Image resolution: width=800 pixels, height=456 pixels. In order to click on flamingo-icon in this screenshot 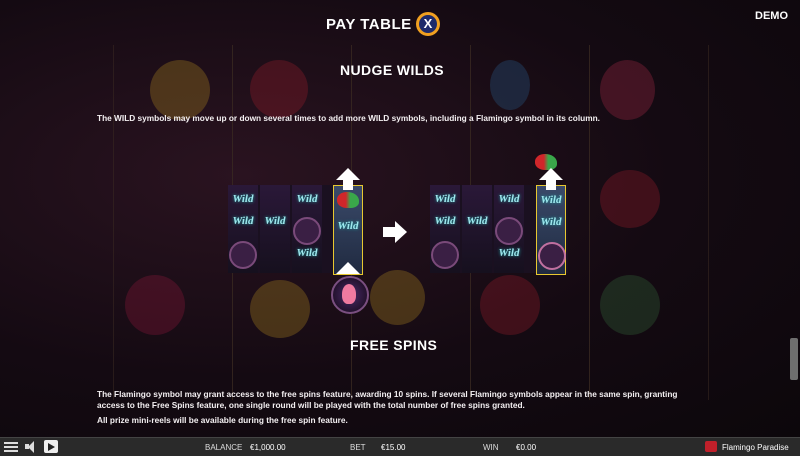, I will do `click(349, 294)`.